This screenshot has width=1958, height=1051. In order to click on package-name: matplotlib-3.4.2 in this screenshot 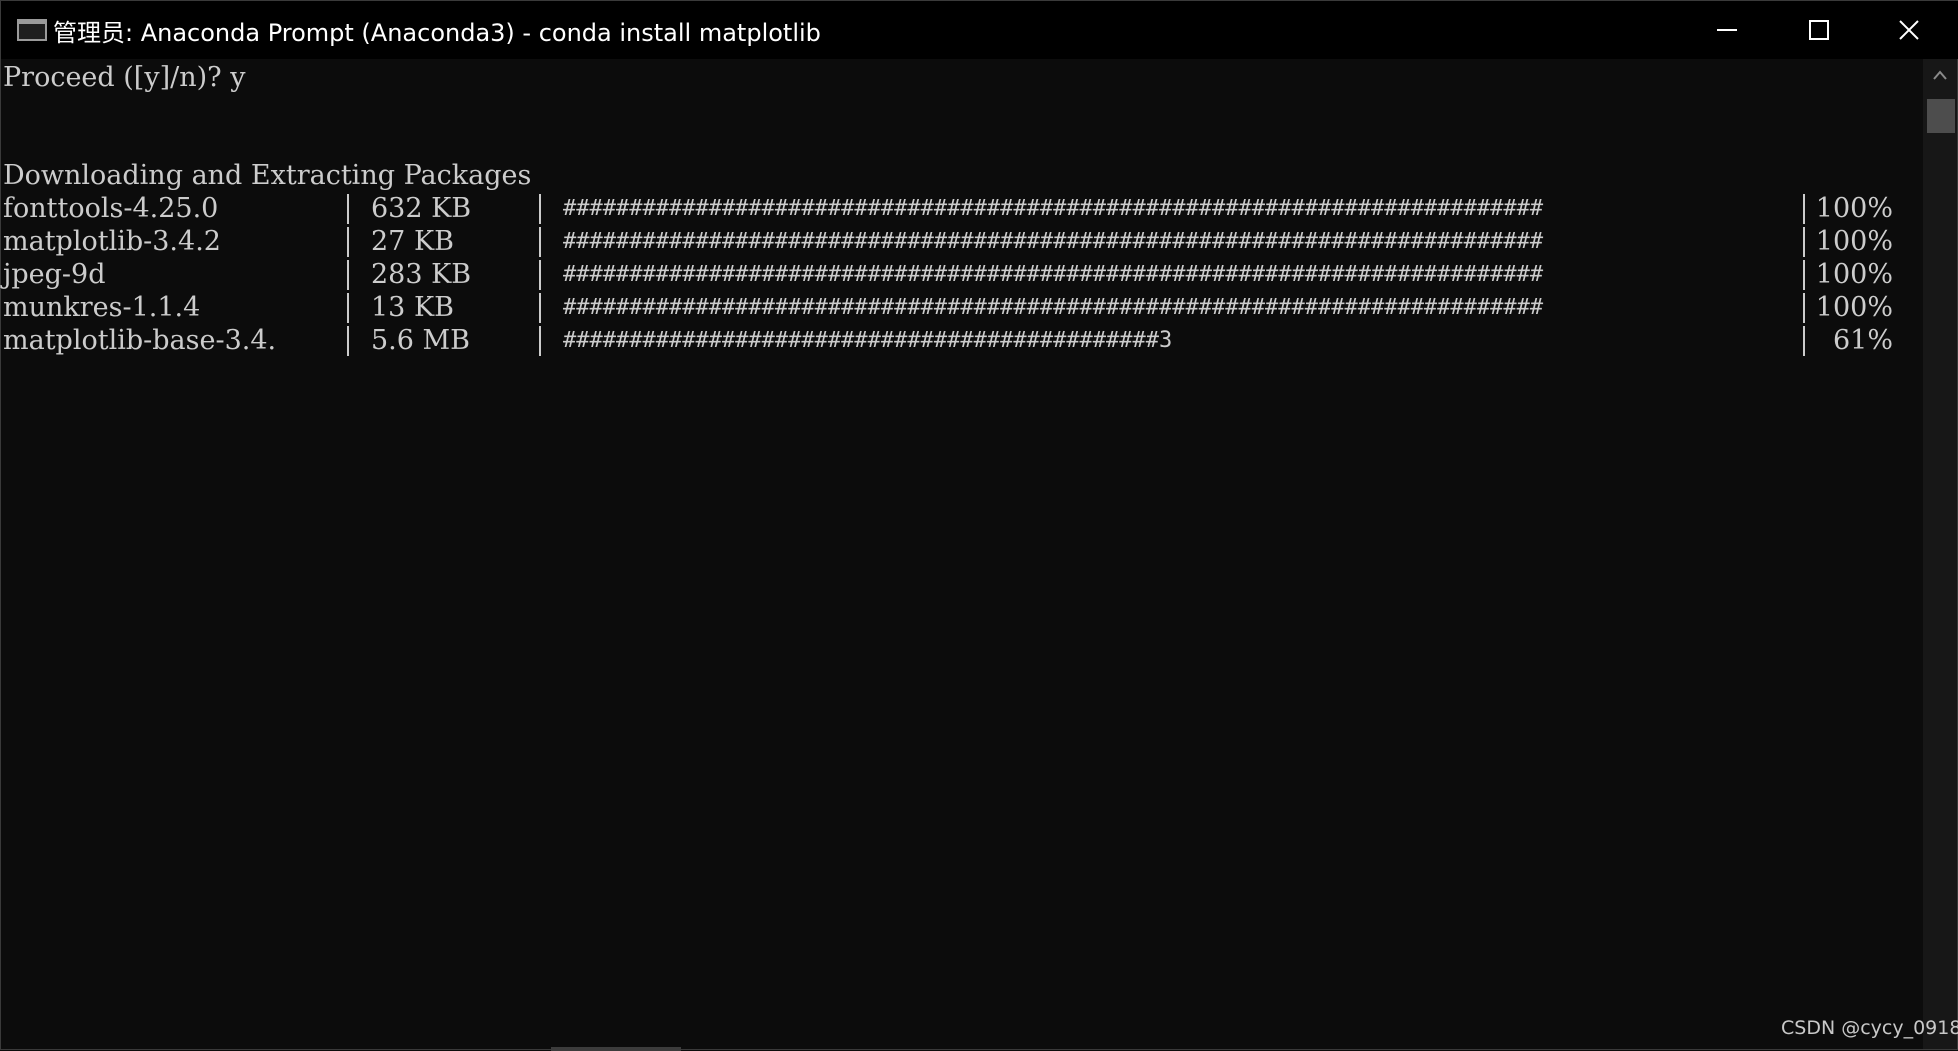, I will do `click(112, 241)`.